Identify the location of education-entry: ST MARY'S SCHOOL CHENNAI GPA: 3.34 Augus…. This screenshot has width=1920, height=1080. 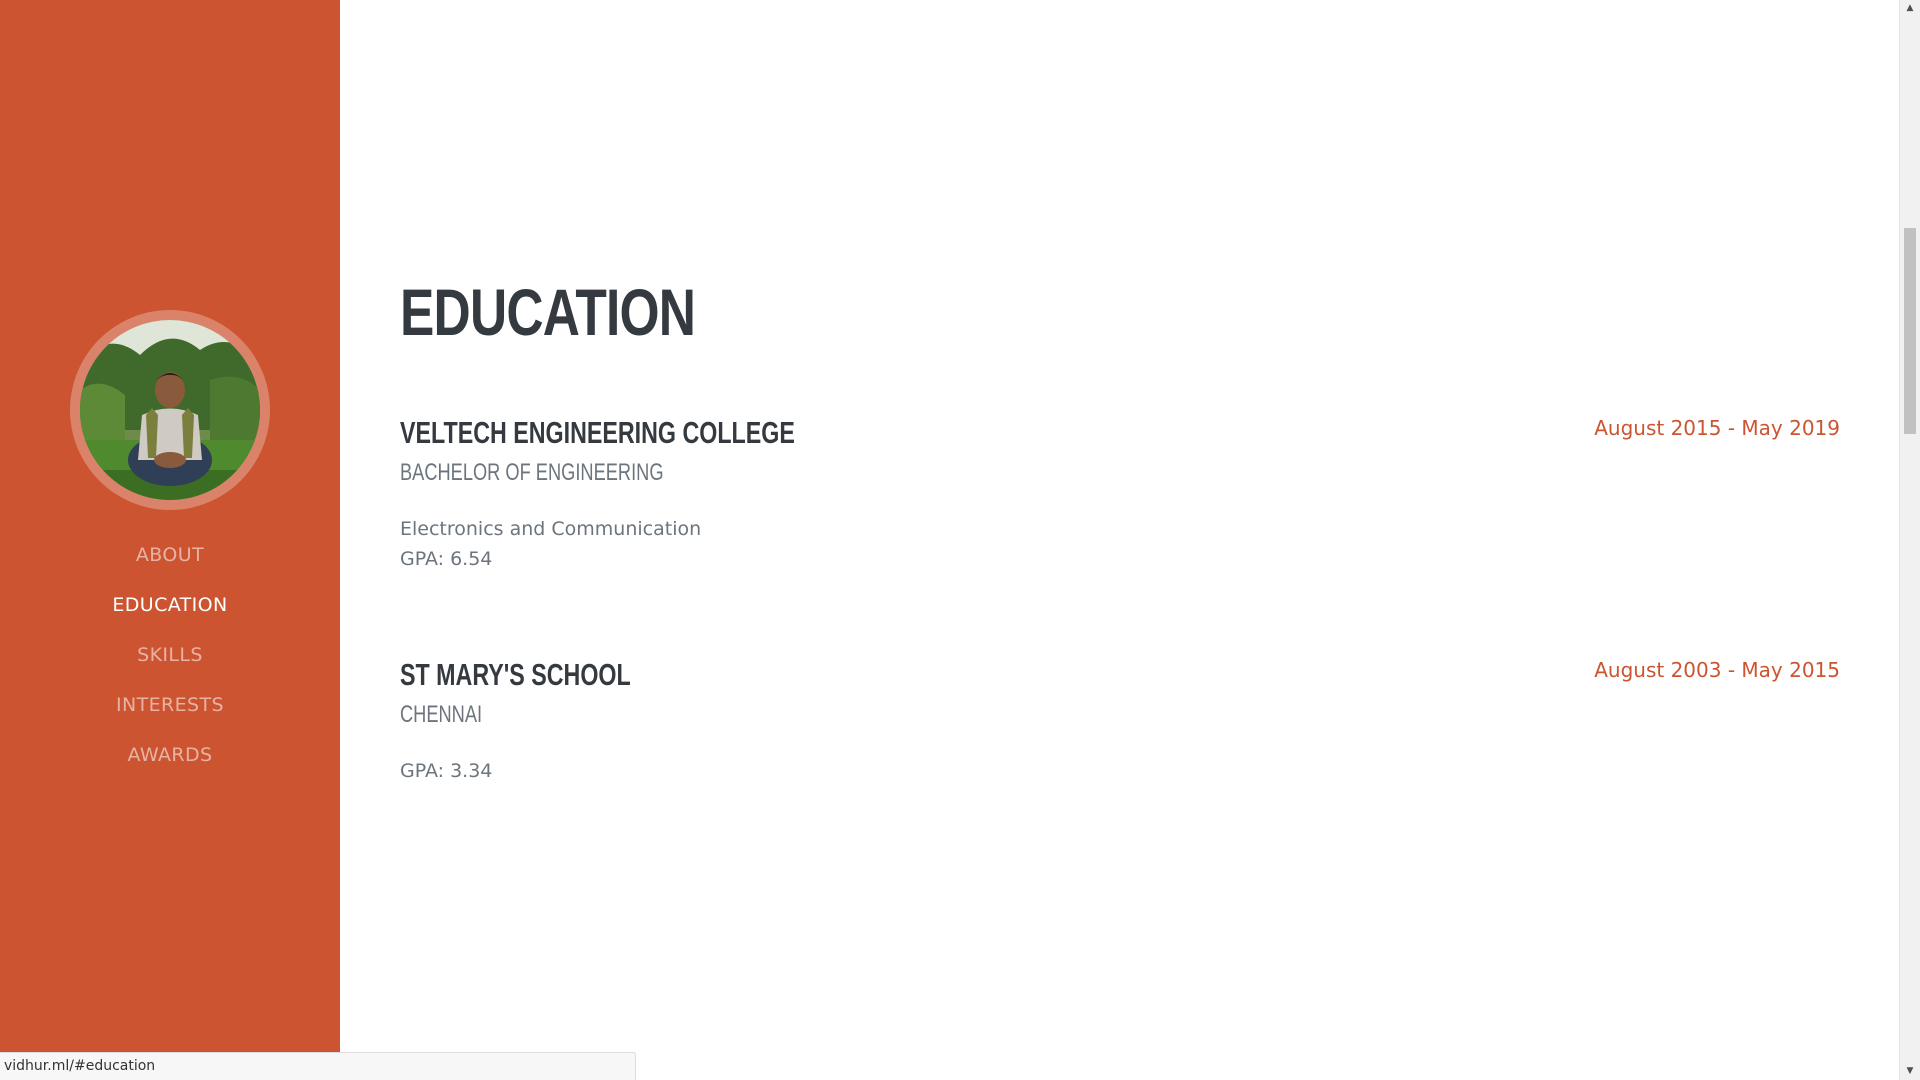
(1120, 720).